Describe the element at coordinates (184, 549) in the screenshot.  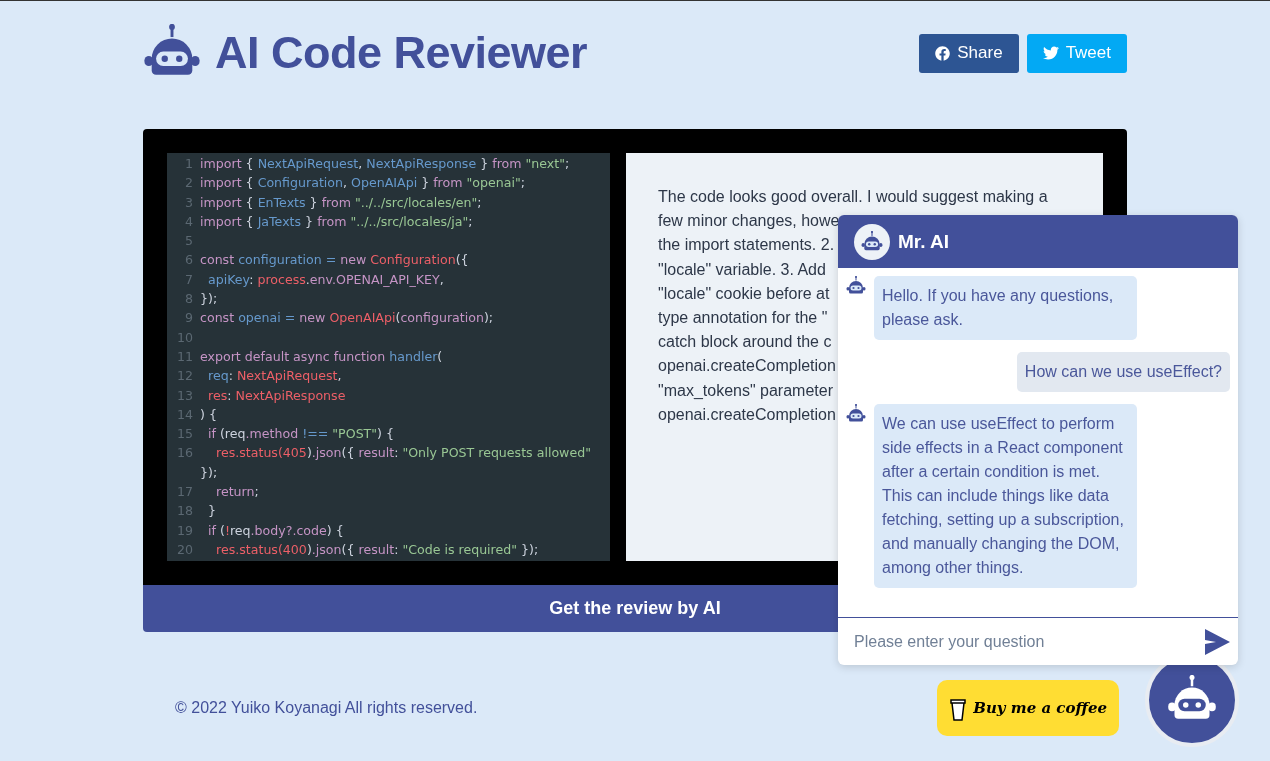
I see `line-number: 20` at that location.